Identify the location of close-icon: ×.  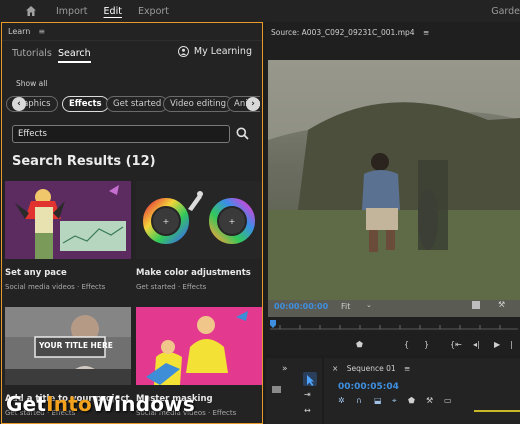
(335, 368).